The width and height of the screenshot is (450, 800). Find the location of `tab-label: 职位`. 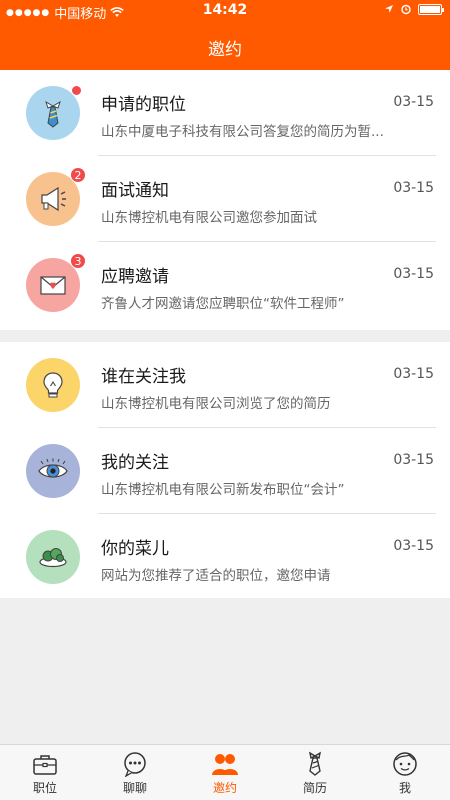

tab-label: 职位 is located at coordinates (44, 788).